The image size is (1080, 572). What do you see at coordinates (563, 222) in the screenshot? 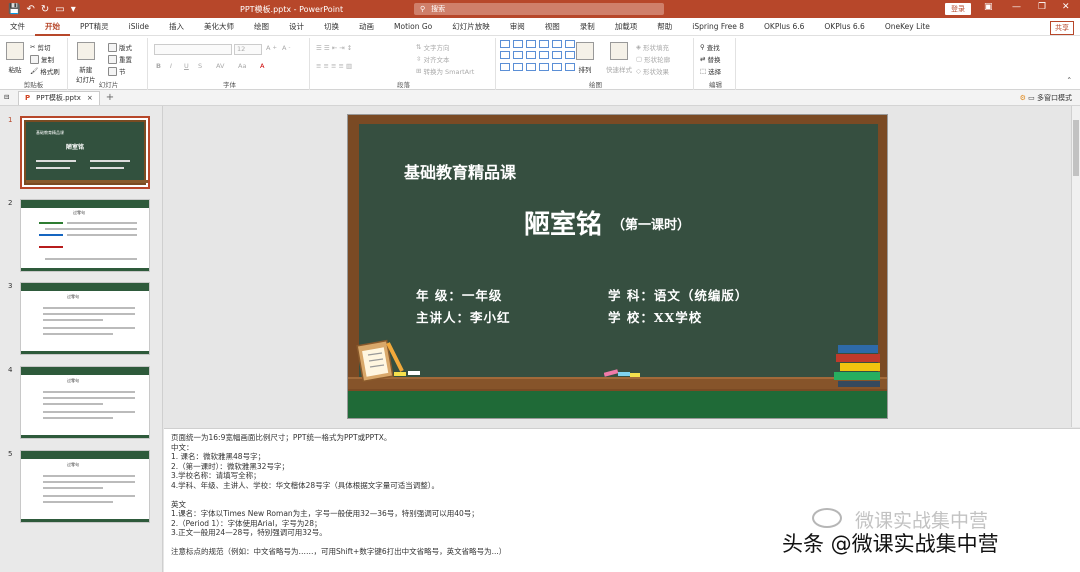
I see `slide-title: 陋室铭` at bounding box center [563, 222].